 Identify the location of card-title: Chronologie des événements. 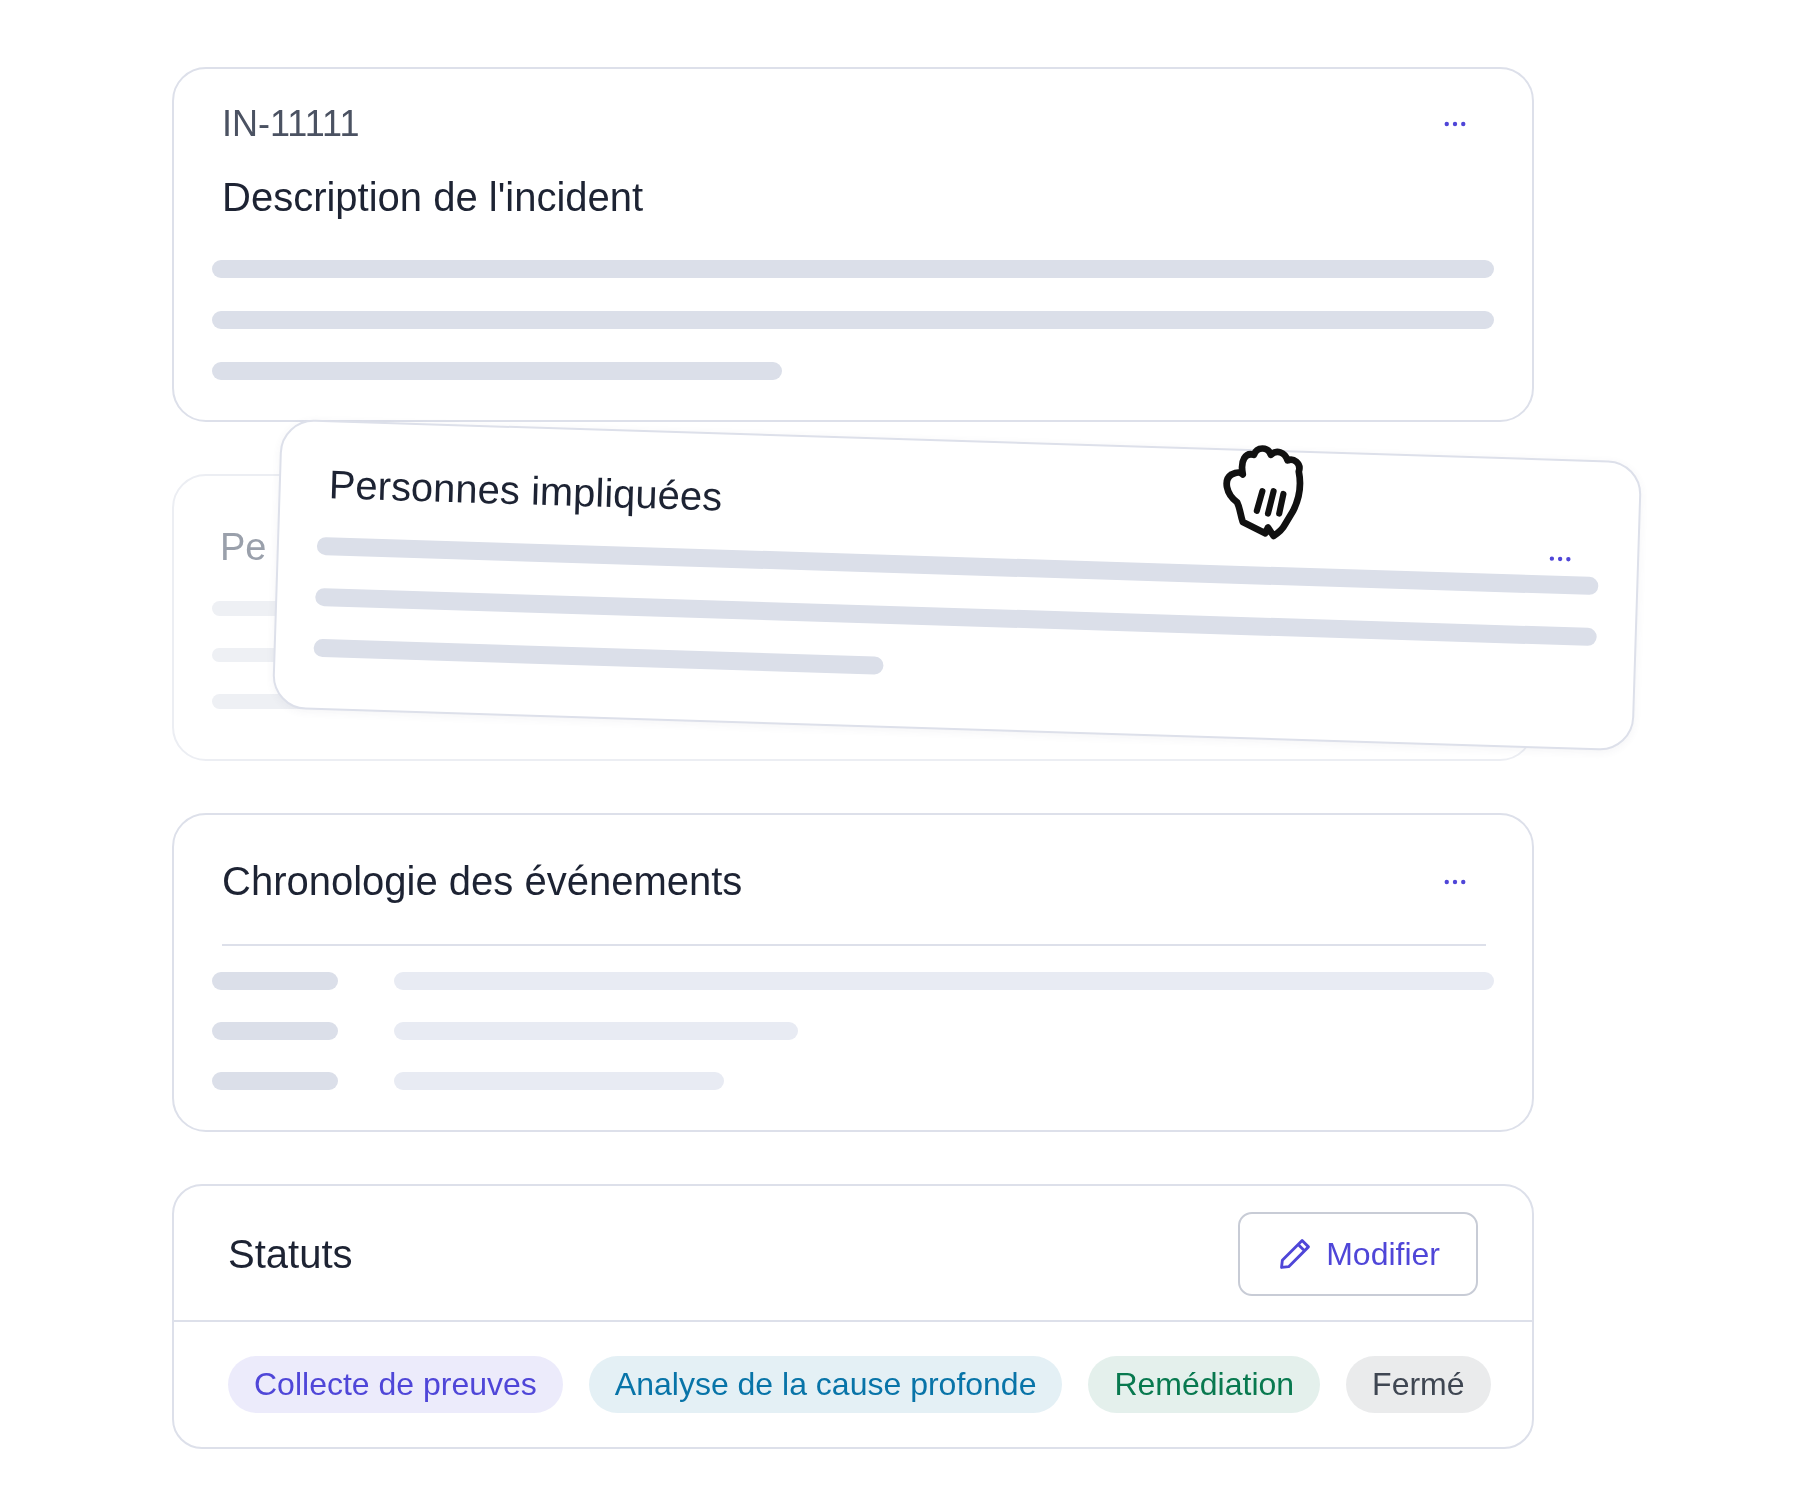
(482, 881).